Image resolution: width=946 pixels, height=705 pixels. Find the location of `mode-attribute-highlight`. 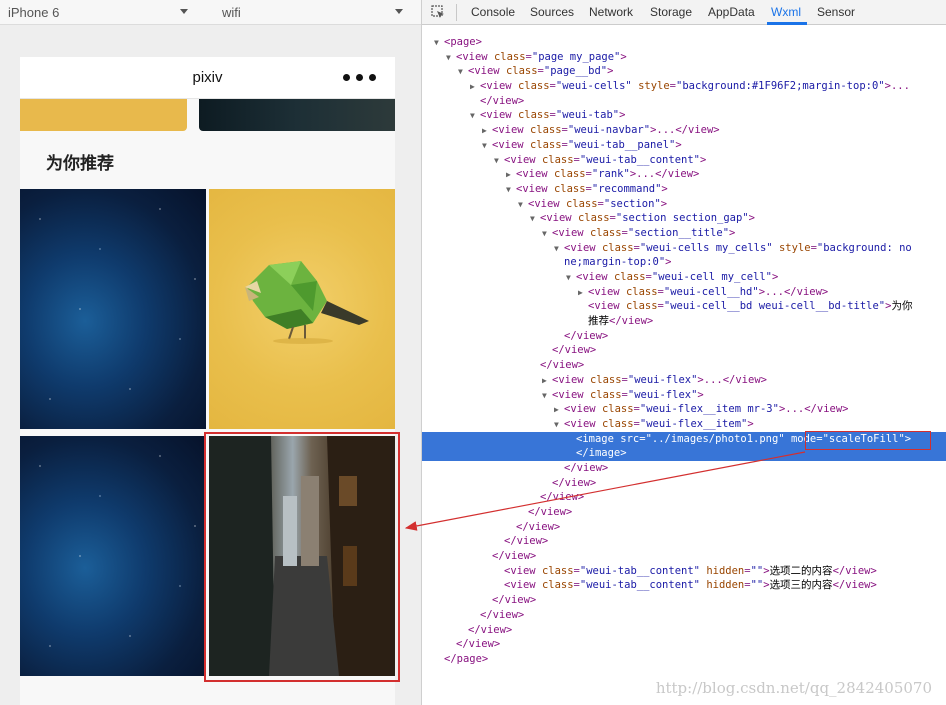

mode-attribute-highlight is located at coordinates (868, 440).